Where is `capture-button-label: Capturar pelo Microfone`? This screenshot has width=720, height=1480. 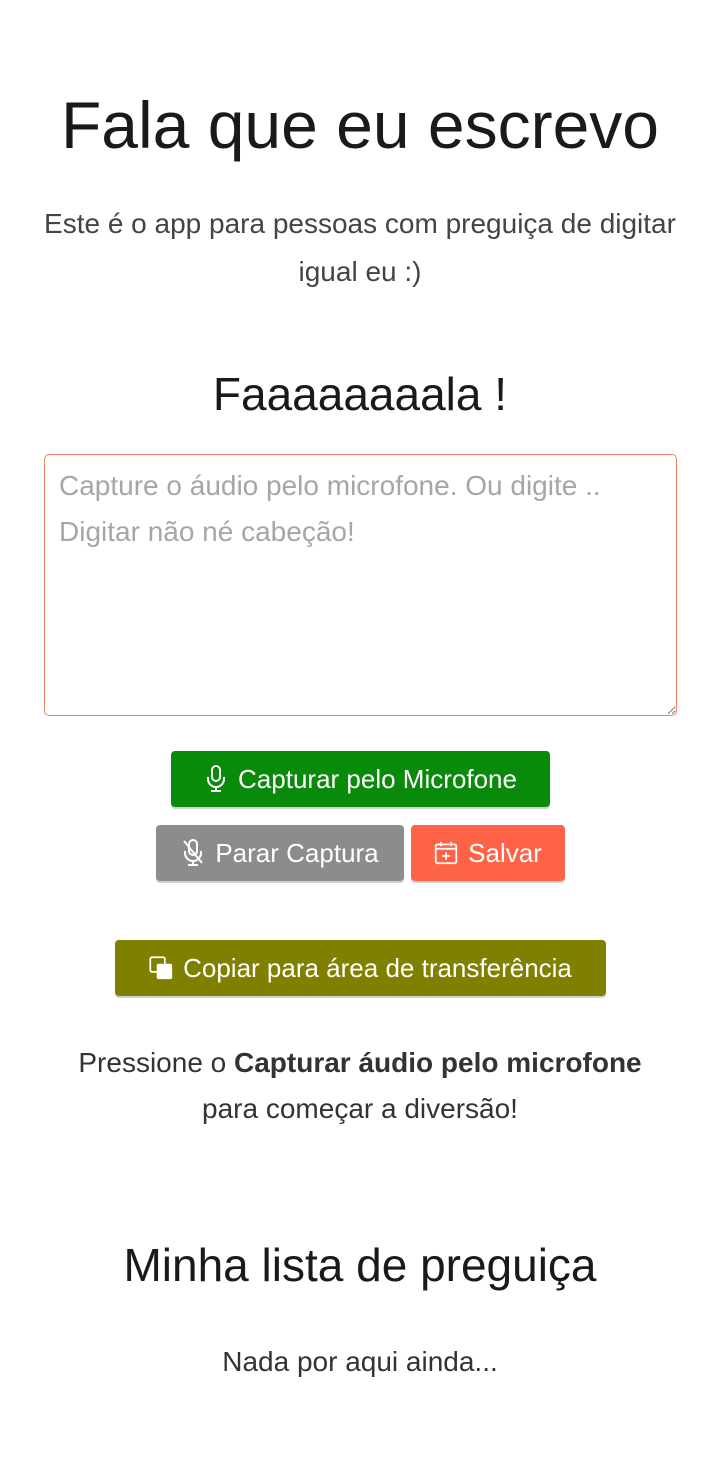
capture-button-label: Capturar pelo Microfone is located at coordinates (377, 778).